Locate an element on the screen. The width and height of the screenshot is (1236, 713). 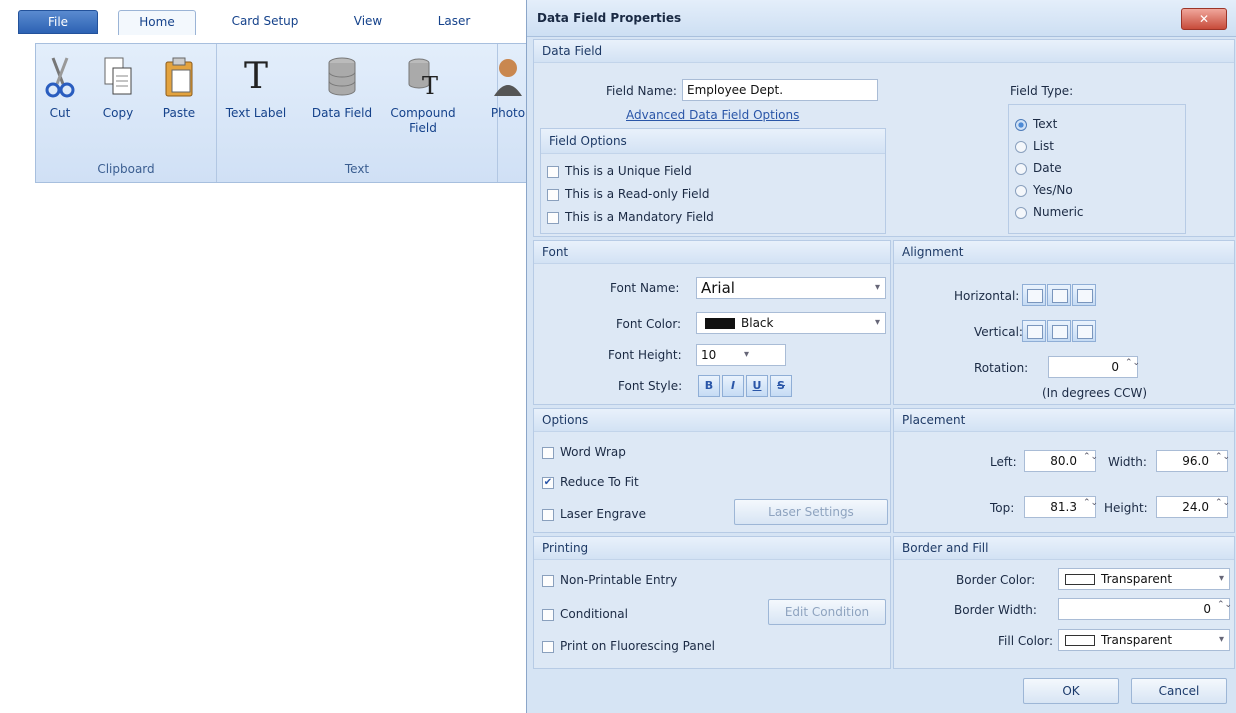
font-color-combo: Black ▾ is located at coordinates (791, 323).